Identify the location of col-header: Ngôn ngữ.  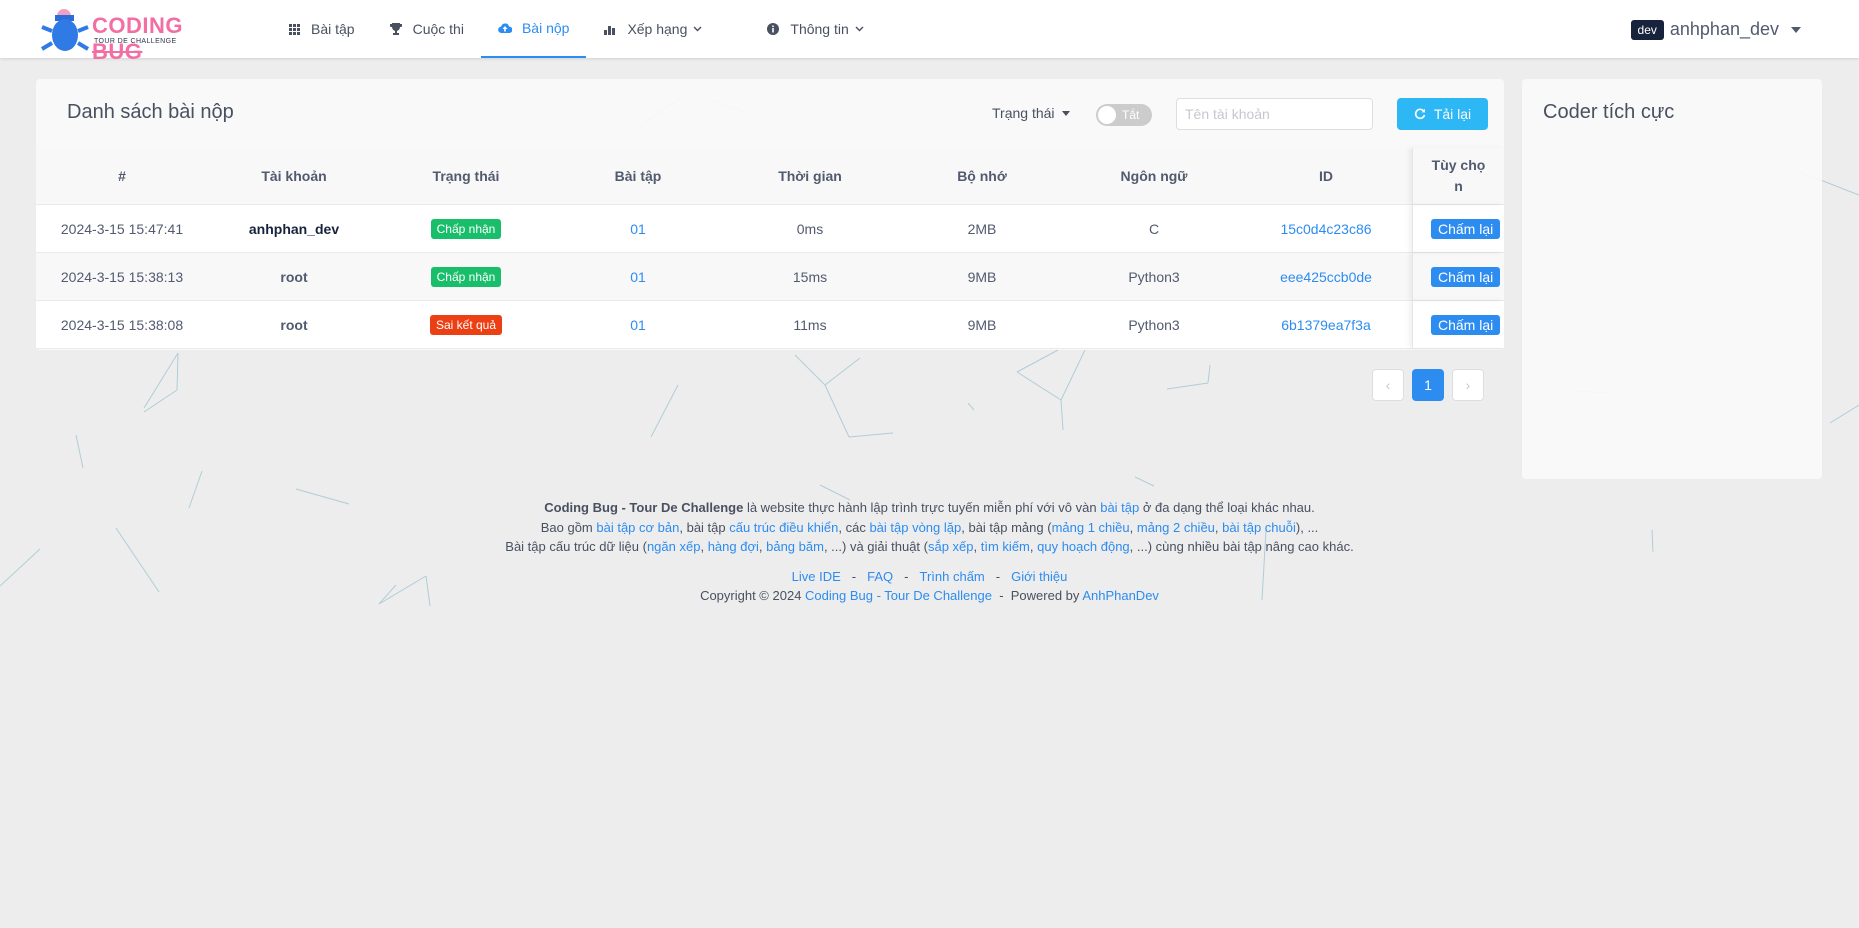
(1154, 176).